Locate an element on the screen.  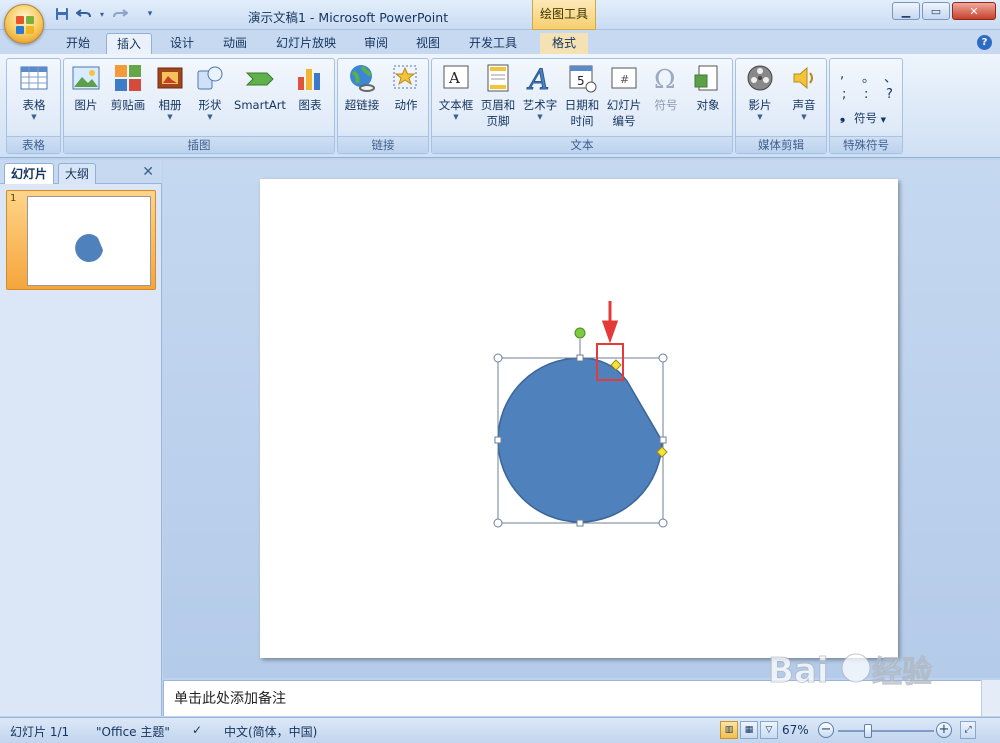
quick-access-toolbar: ▾ ▾ is located at coordinates (106, 14).